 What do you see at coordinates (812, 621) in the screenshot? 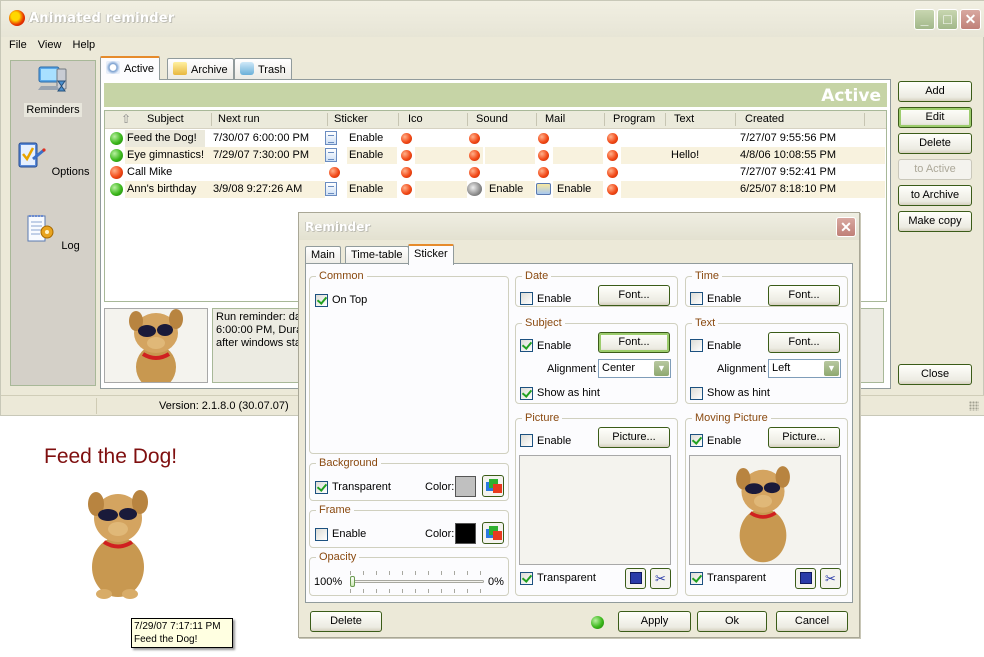
I see `cancel-button: Cancel` at bounding box center [812, 621].